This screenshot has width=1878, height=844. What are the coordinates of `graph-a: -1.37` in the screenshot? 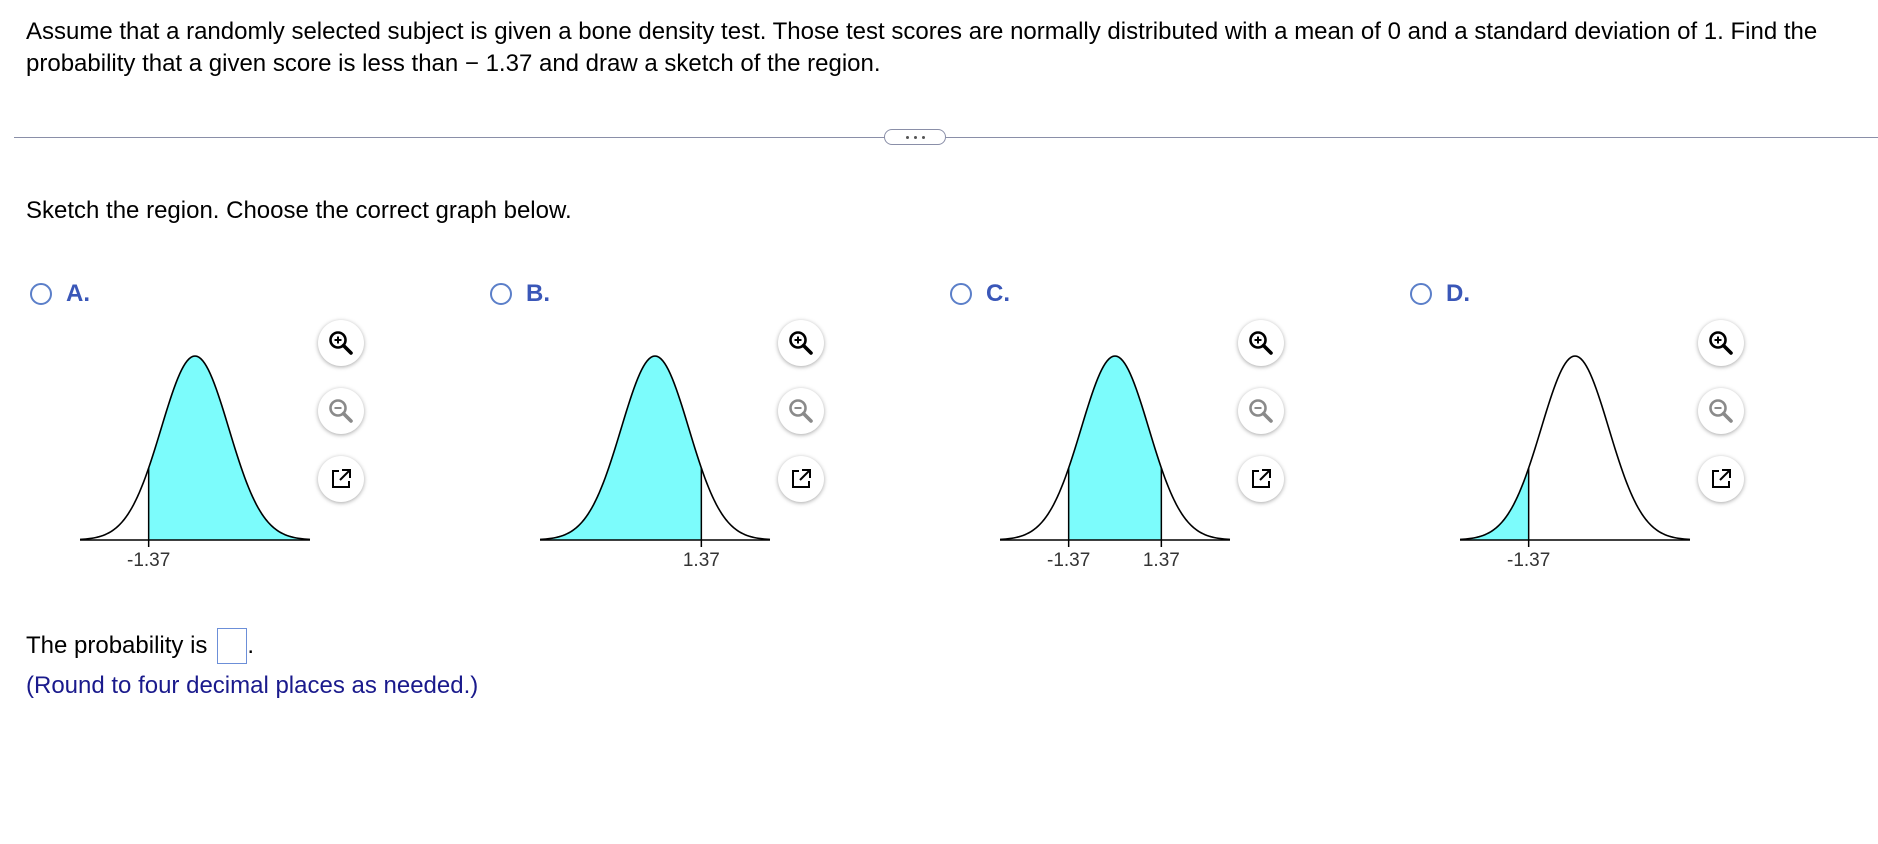 It's located at (195, 462).